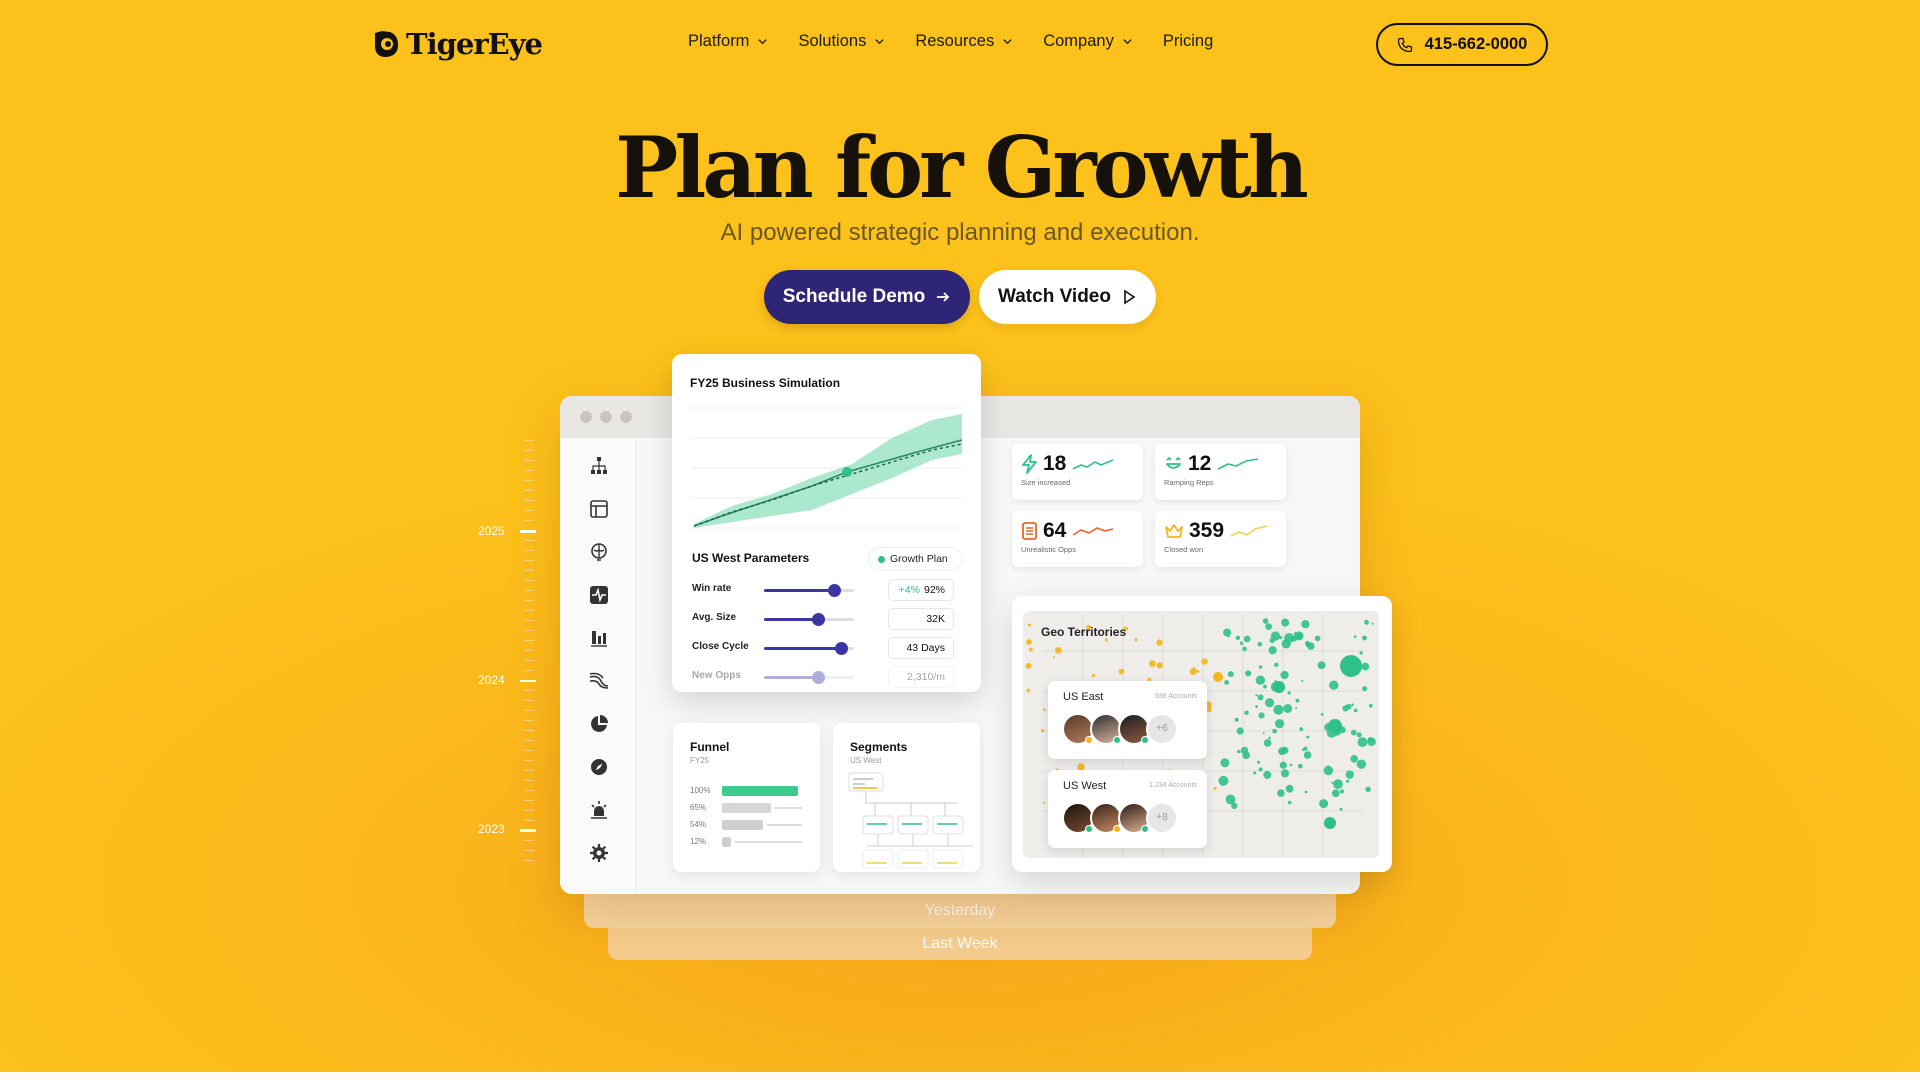 This screenshot has width=1920, height=1080. Describe the element at coordinates (867, 297) in the screenshot. I see `schedule-demo-button: Schedule Demo` at that location.